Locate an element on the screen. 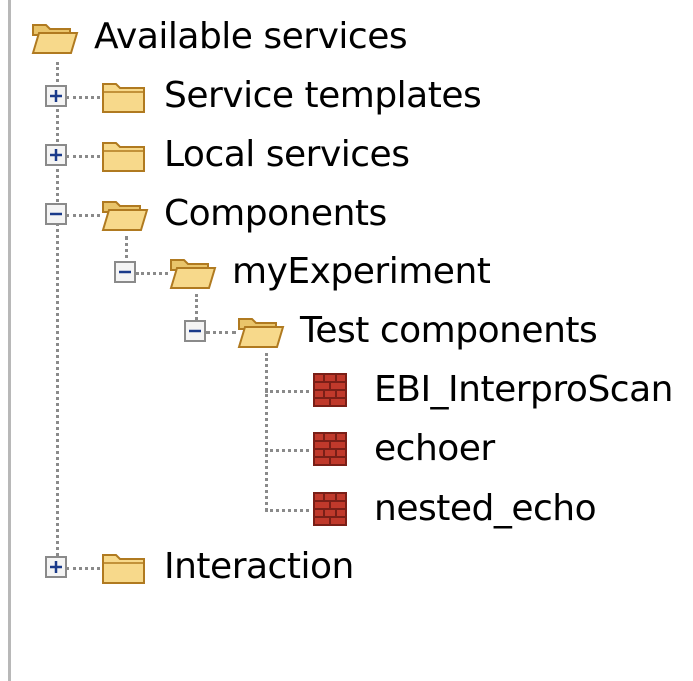 This screenshot has height=681, width=693. tree-node-available-services: Available services is located at coordinates (219, 37).